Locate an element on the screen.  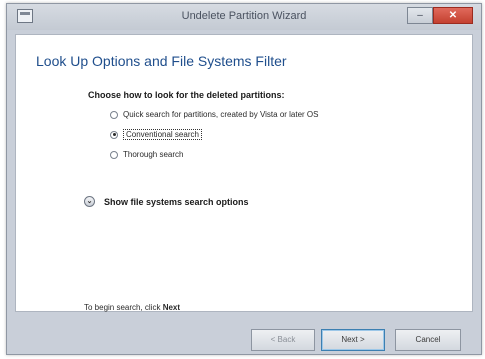
minimize-button: – is located at coordinates (420, 15).